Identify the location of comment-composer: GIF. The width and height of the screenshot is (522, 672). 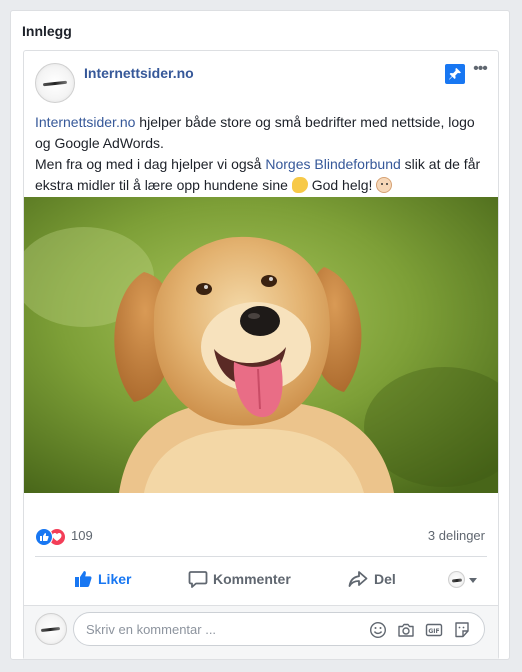
(261, 632).